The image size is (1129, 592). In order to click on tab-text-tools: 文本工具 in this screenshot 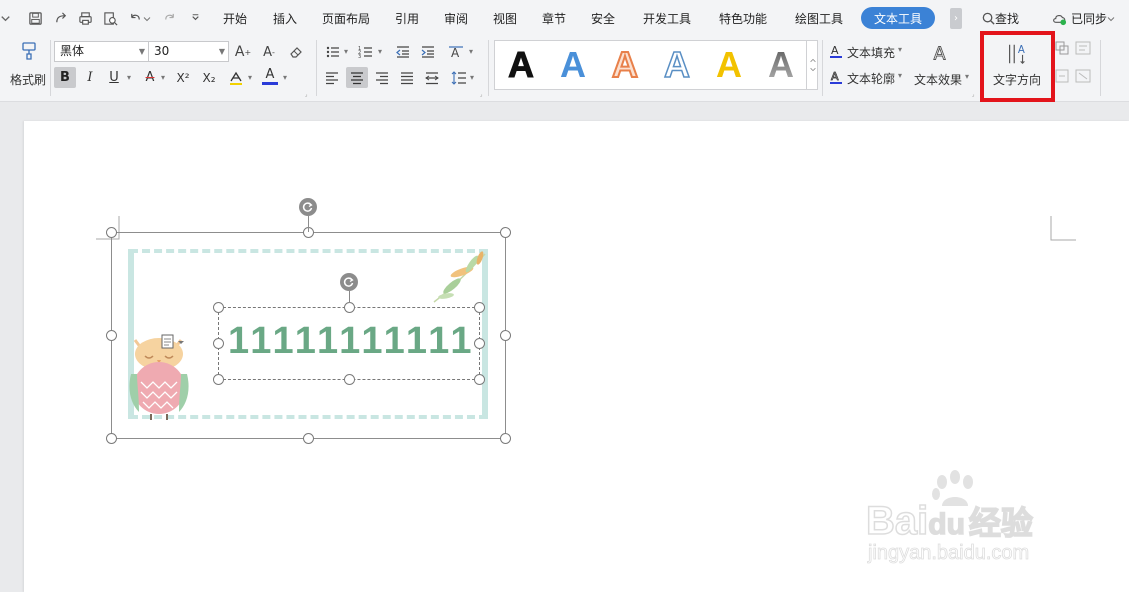, I will do `click(898, 18)`.